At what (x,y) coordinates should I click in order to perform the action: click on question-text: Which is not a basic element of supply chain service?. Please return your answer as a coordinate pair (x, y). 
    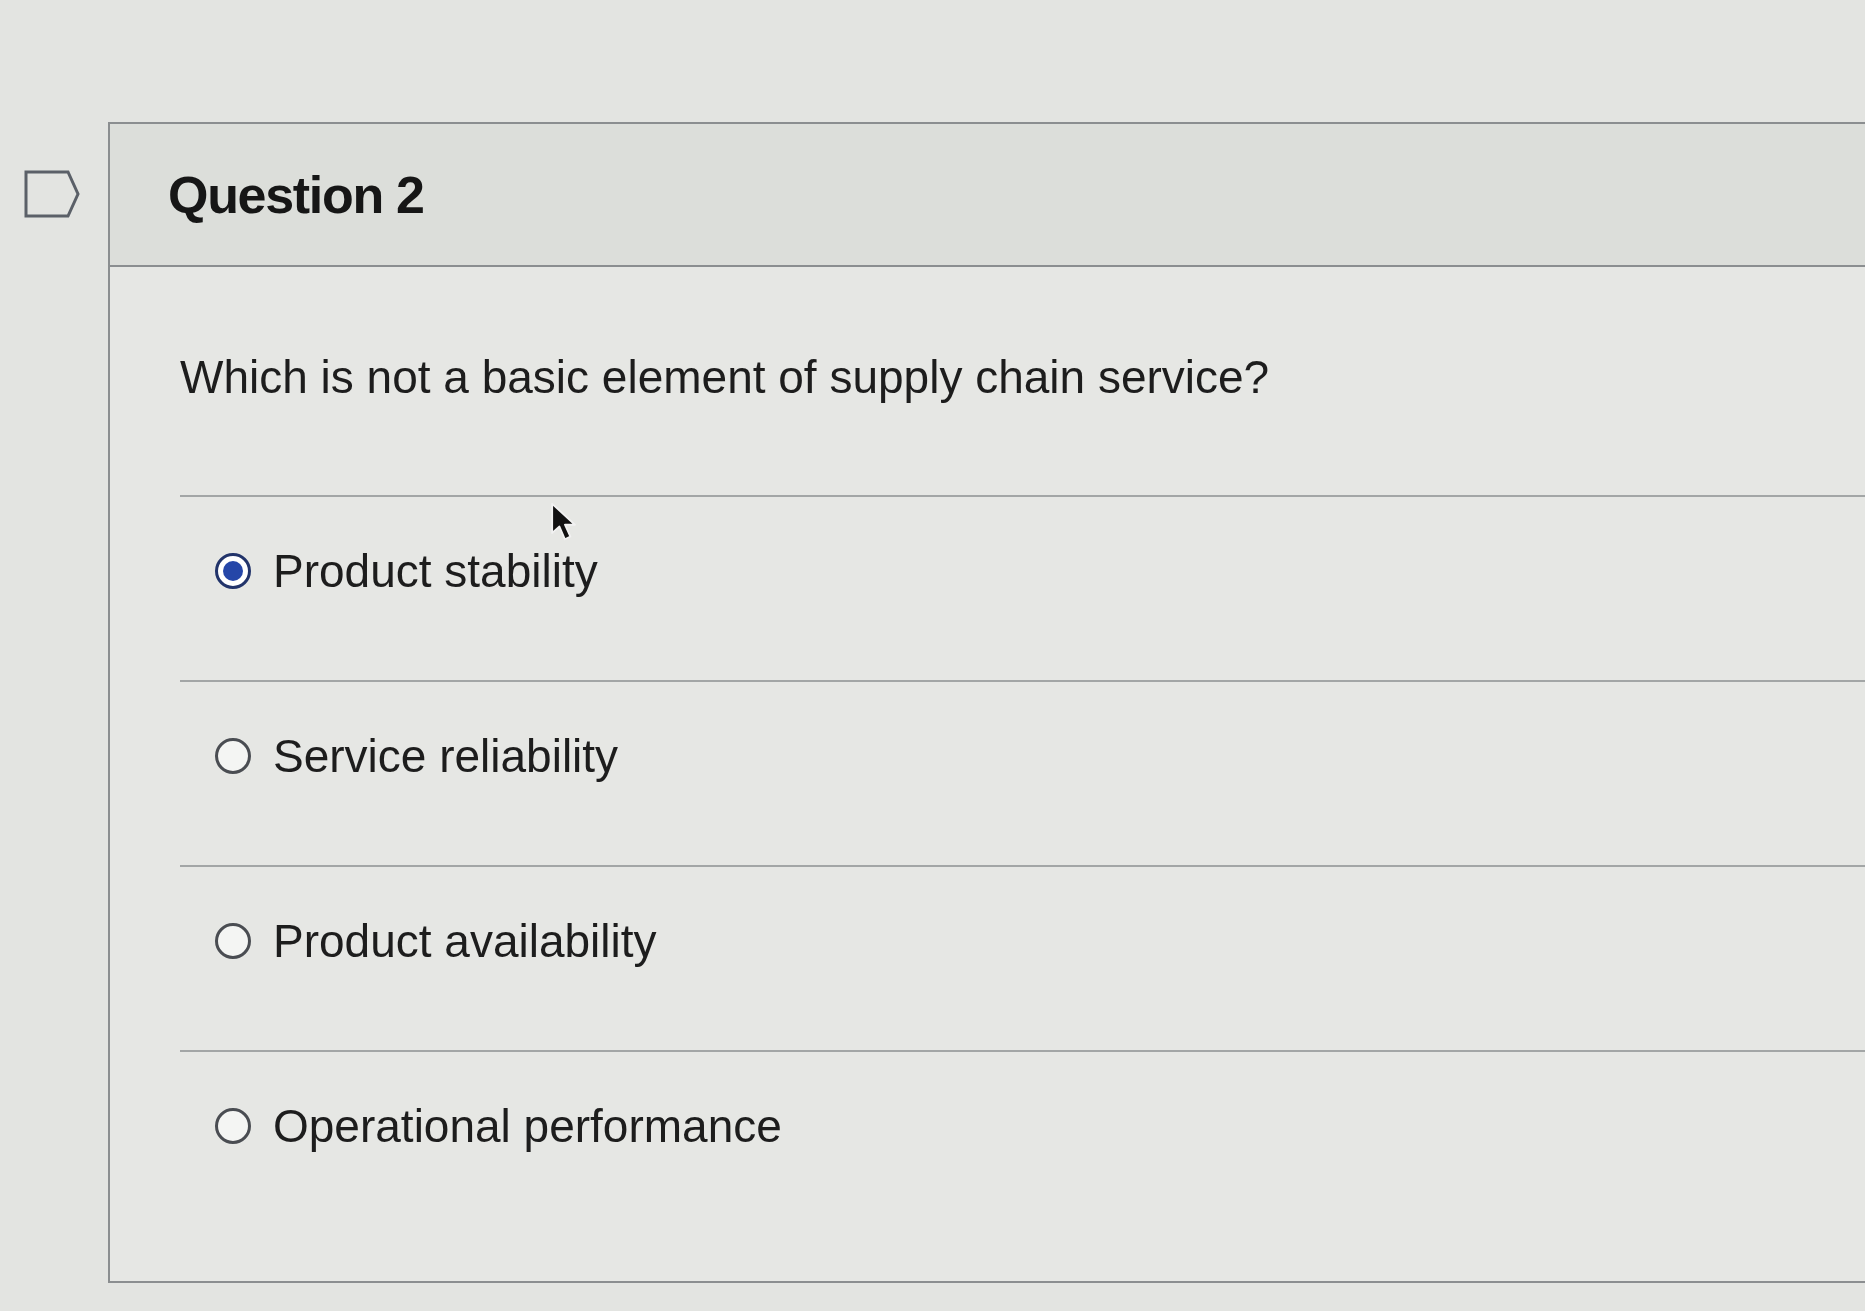
    Looking at the image, I should click on (725, 377).